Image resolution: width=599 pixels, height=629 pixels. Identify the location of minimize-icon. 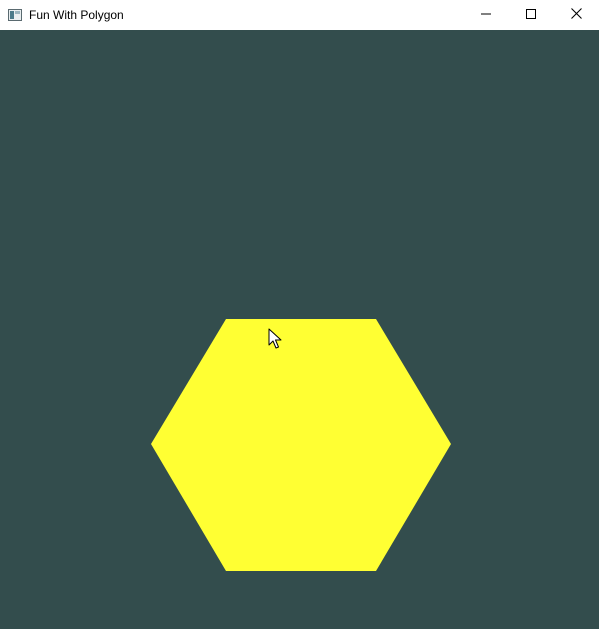
(486, 15).